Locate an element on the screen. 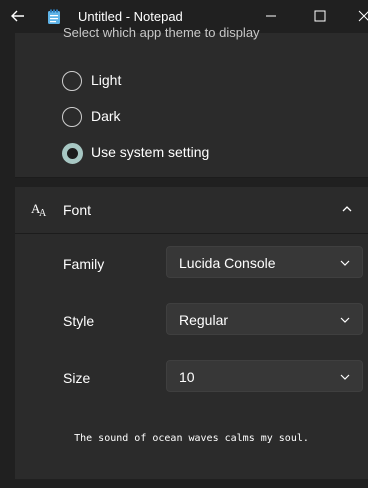  chevron-up-icon is located at coordinates (347, 209).